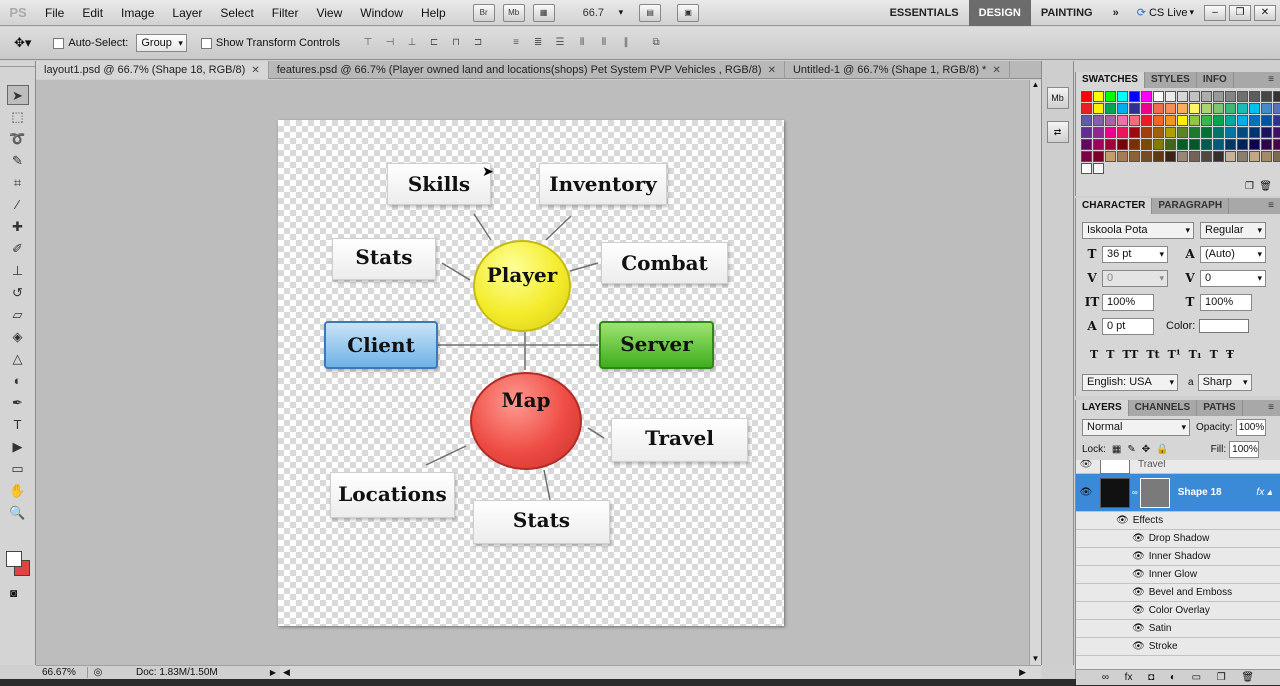  I want to click on faux-bold-icon: T, so click(1094, 354).